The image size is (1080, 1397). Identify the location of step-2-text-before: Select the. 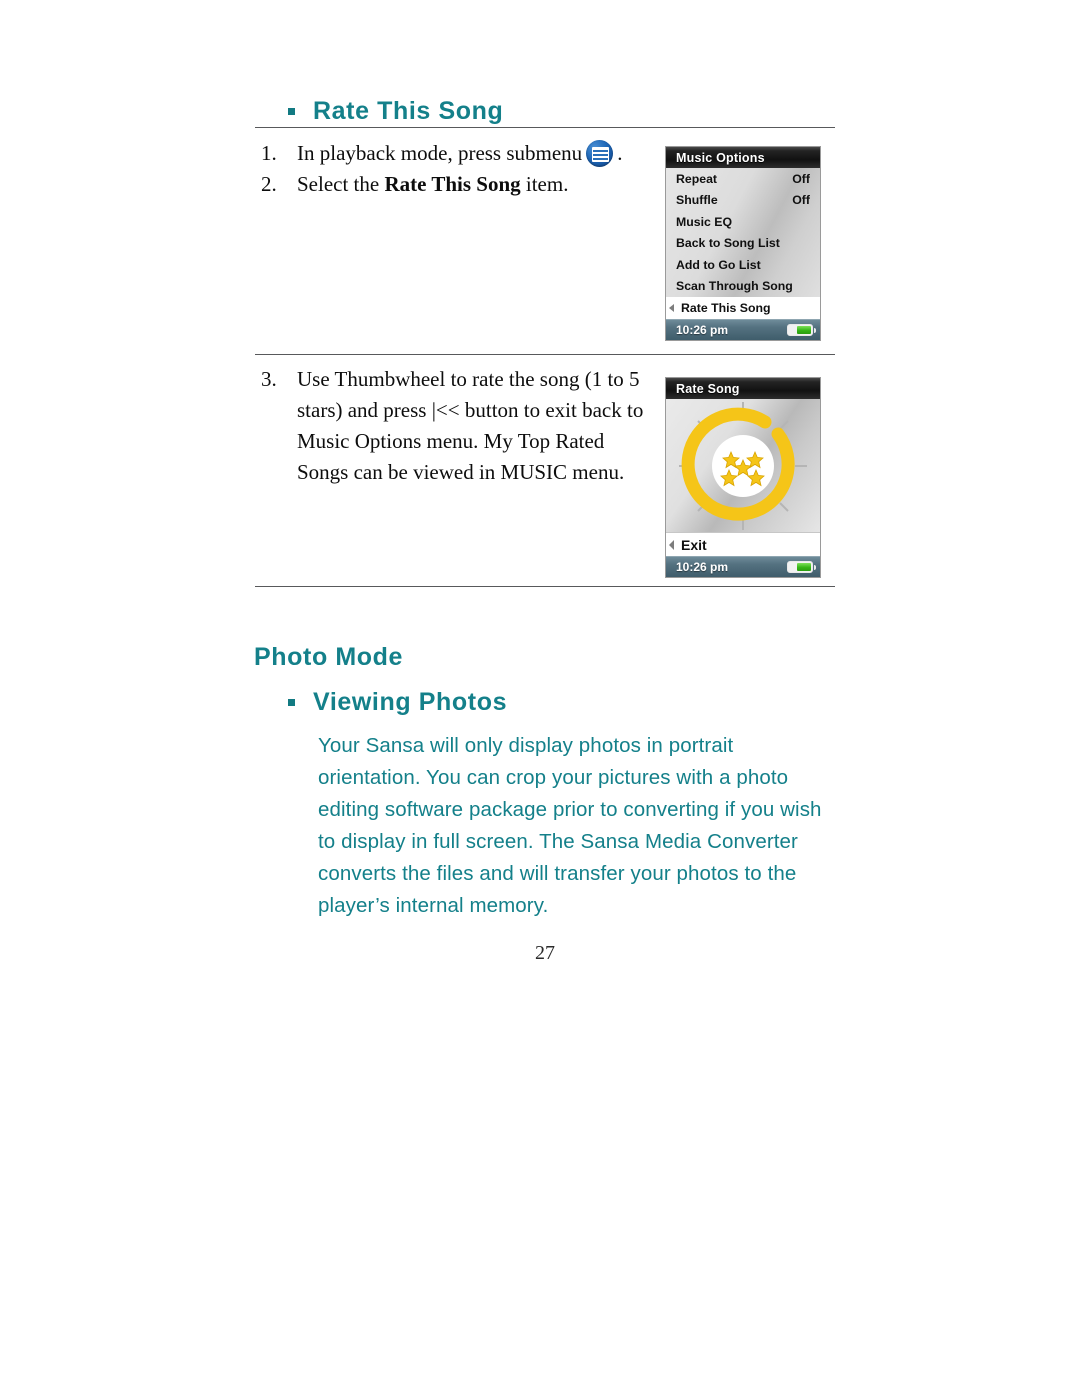
(341, 184).